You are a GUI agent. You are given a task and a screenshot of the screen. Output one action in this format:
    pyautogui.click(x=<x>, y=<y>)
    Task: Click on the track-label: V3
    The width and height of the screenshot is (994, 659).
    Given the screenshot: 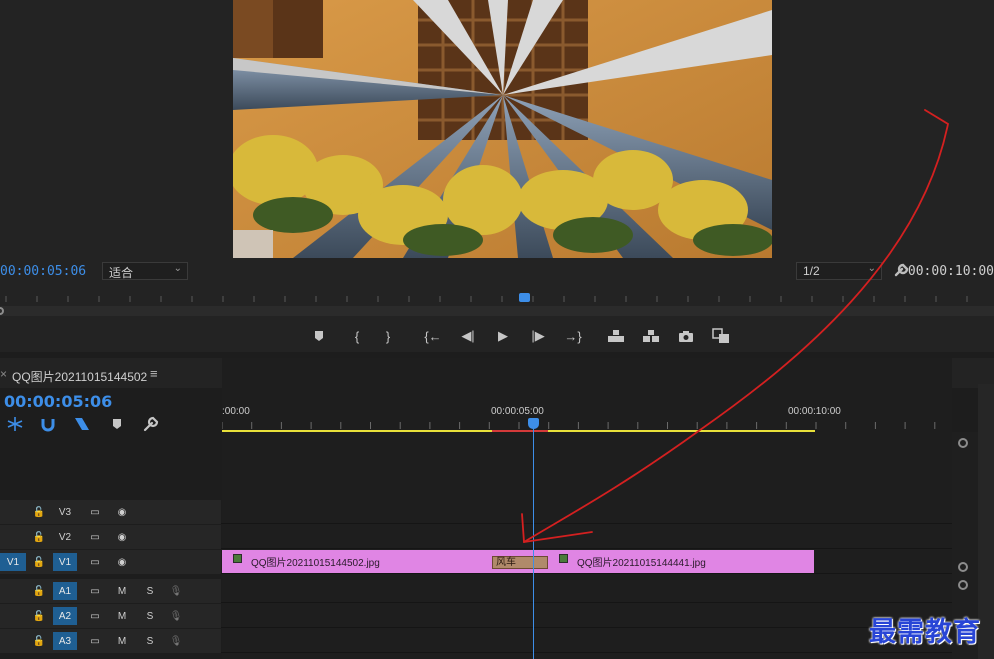 What is the action you would take?
    pyautogui.click(x=65, y=512)
    